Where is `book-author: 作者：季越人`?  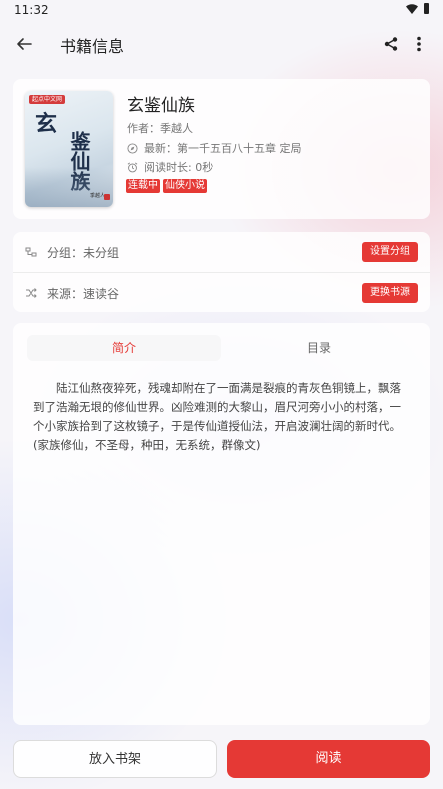 book-author: 作者：季越人 is located at coordinates (160, 128).